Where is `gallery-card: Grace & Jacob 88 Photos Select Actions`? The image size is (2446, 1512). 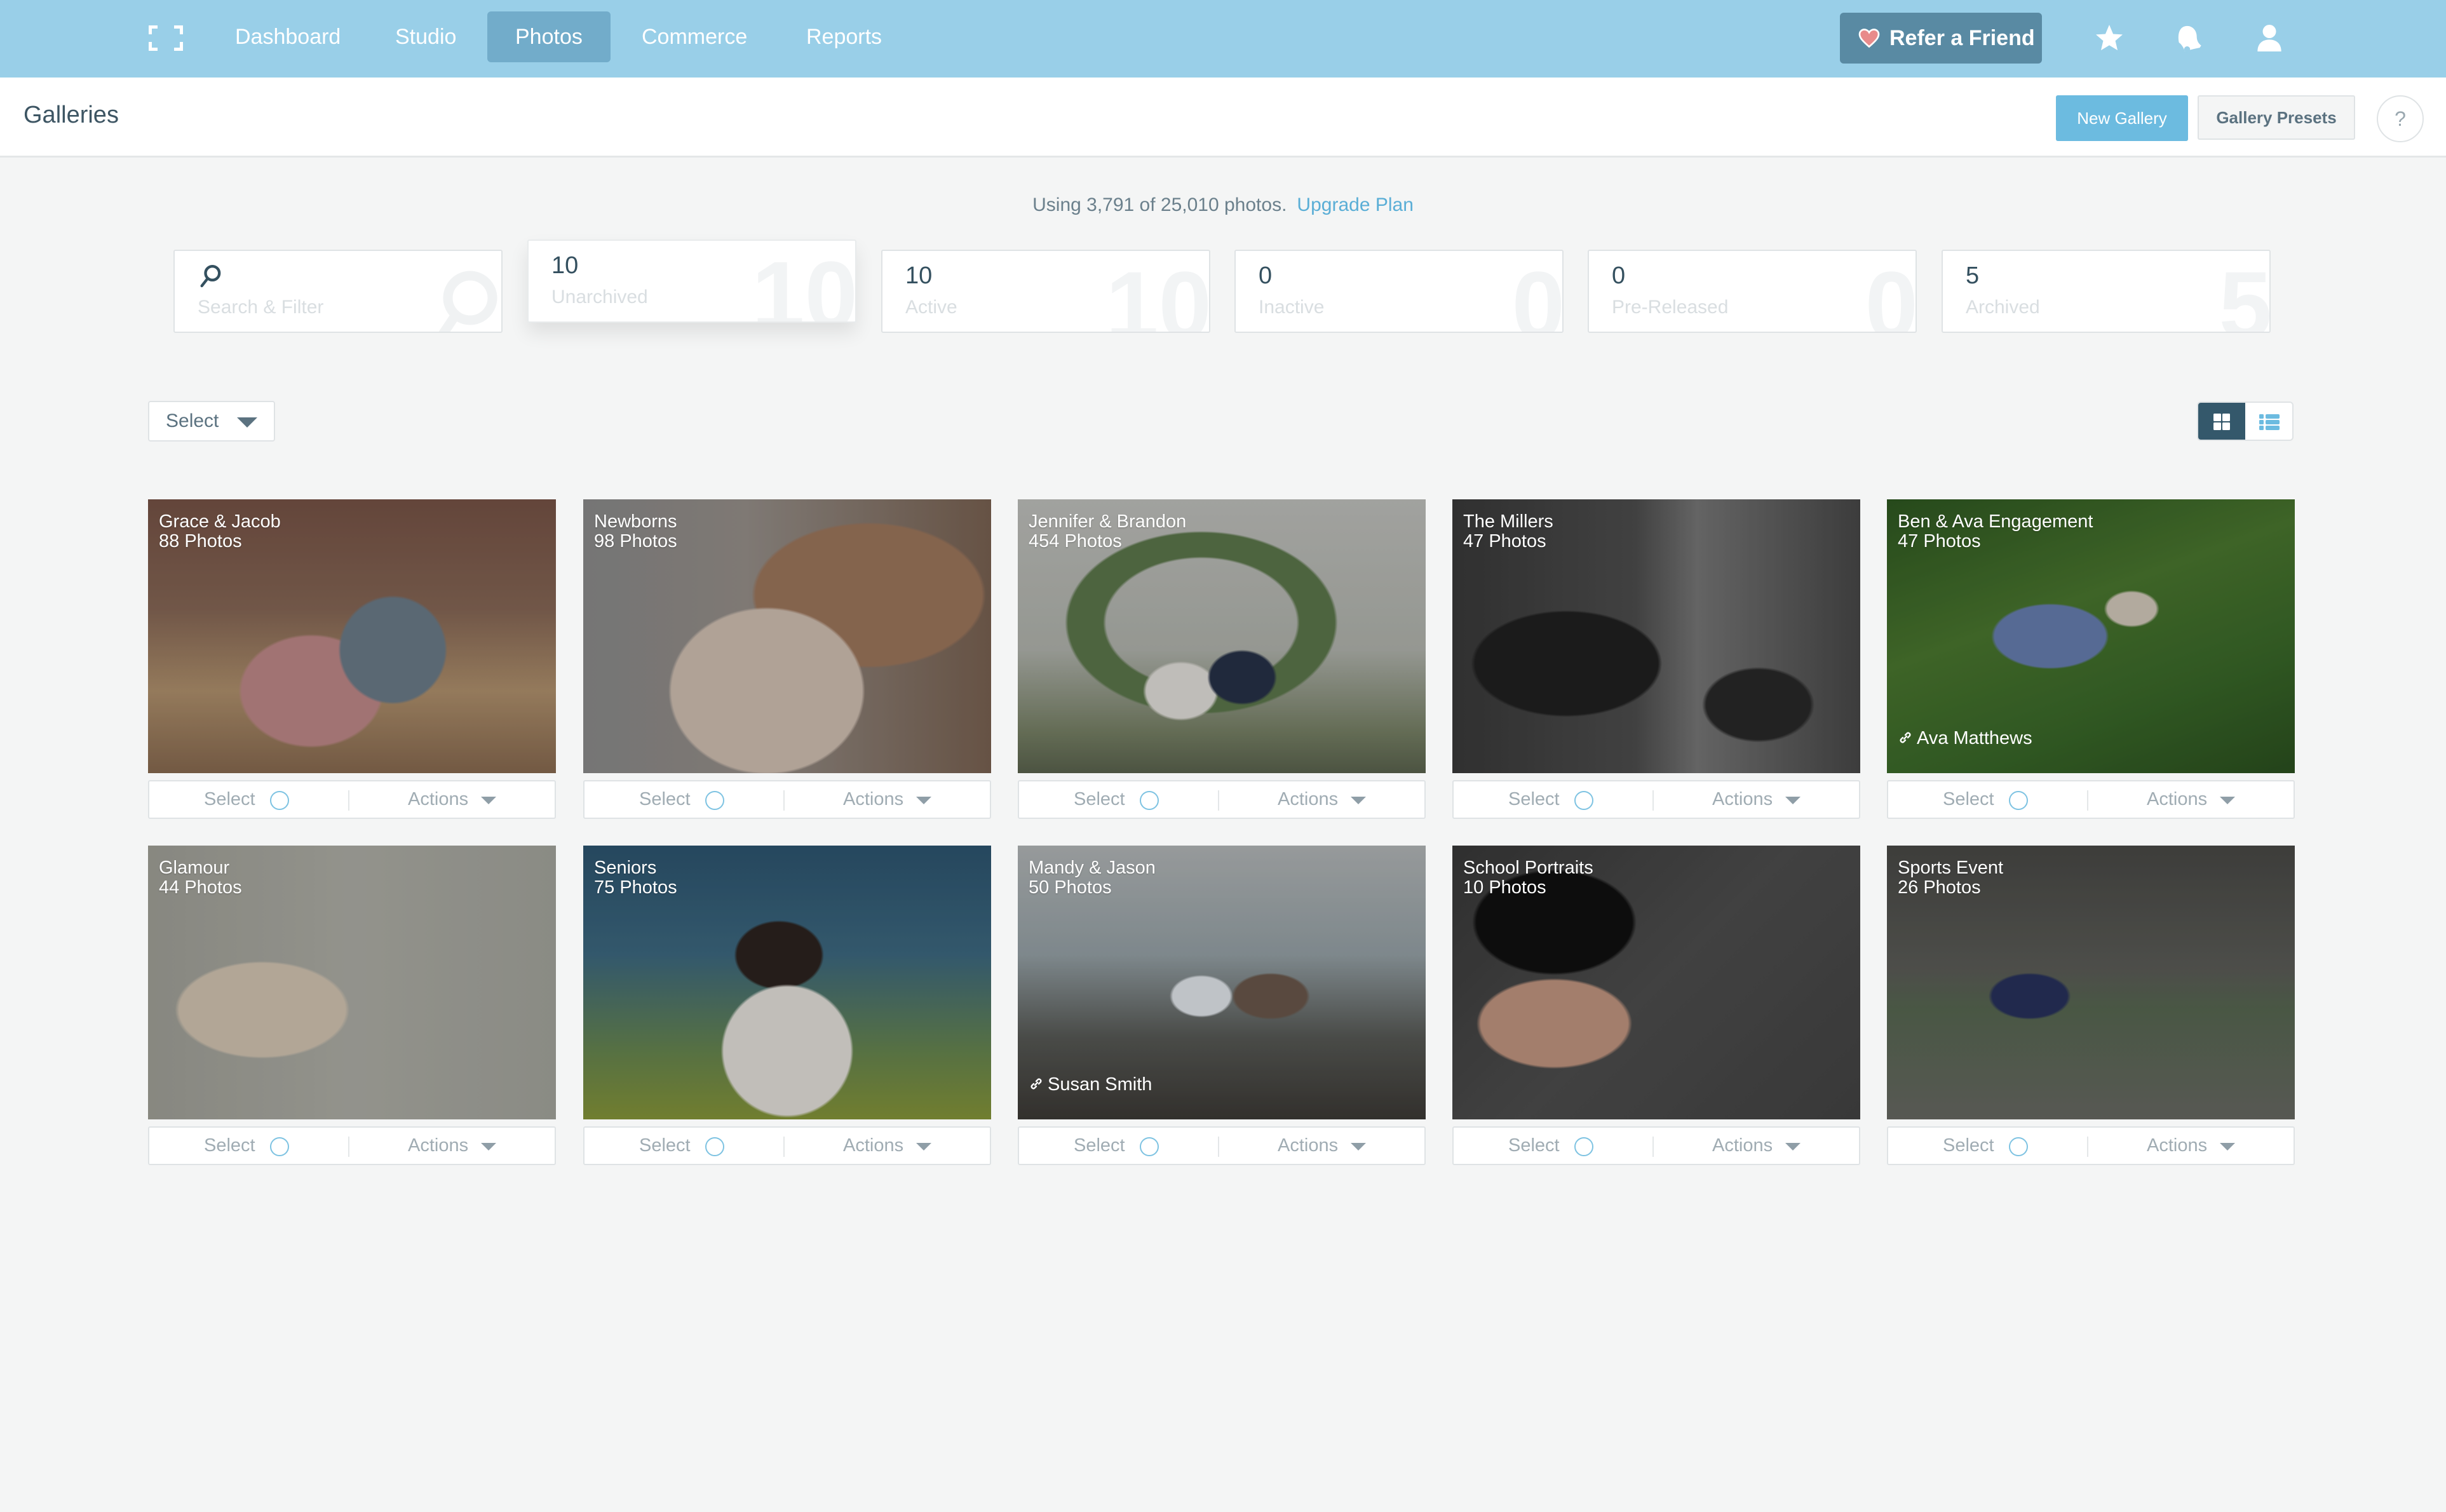 gallery-card: Grace & Jacob 88 Photos Select Actions is located at coordinates (352, 659).